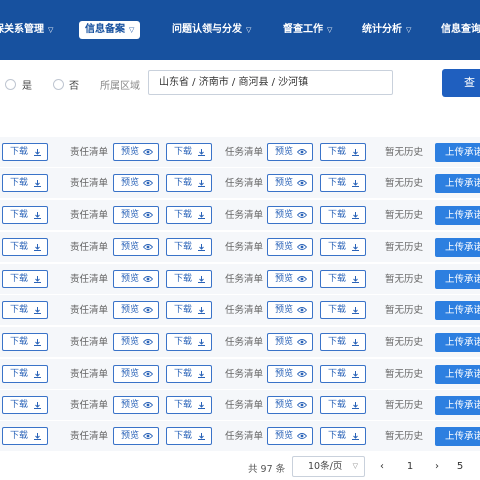 Image resolution: width=480 pixels, height=480 pixels. Describe the element at coordinates (410, 467) in the screenshot. I see `page-1-button: 1` at that location.